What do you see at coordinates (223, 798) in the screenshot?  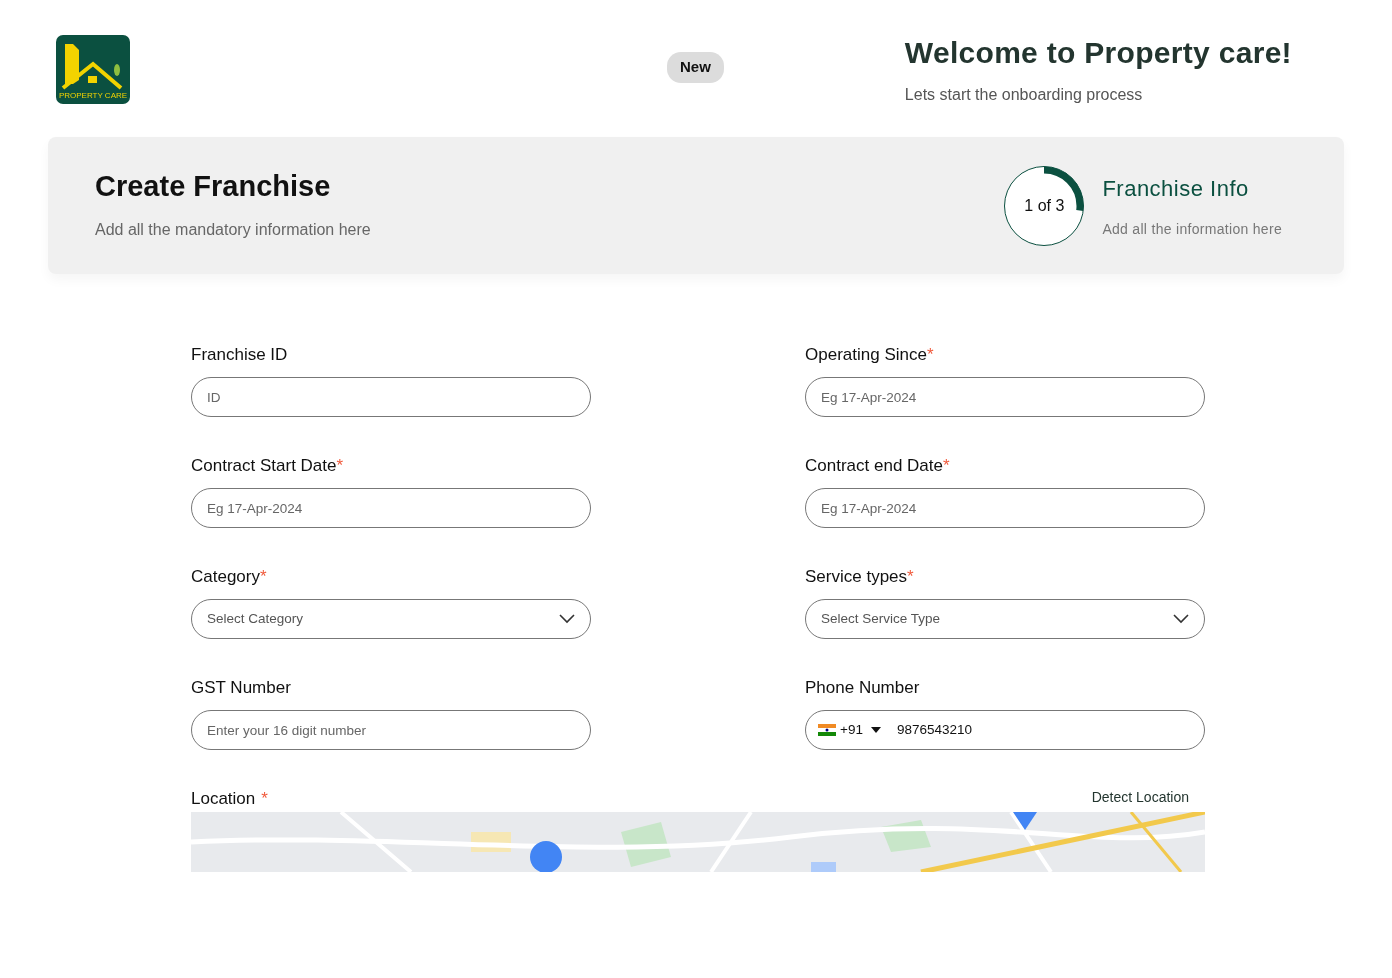 I see `field-label: Location` at bounding box center [223, 798].